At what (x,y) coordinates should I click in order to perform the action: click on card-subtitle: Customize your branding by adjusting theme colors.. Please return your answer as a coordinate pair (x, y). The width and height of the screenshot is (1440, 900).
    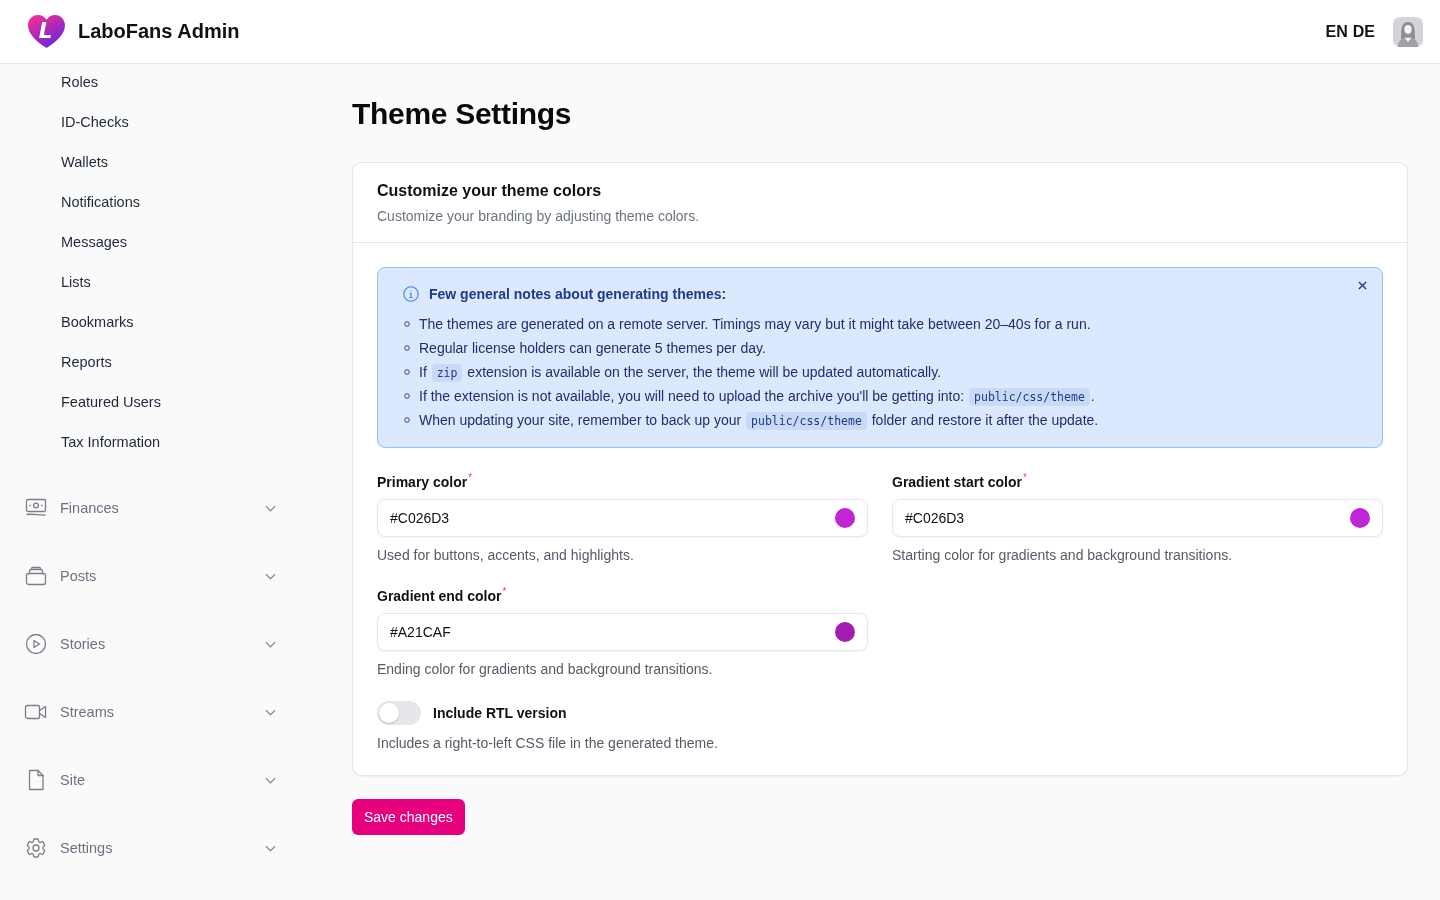
    Looking at the image, I should click on (539, 216).